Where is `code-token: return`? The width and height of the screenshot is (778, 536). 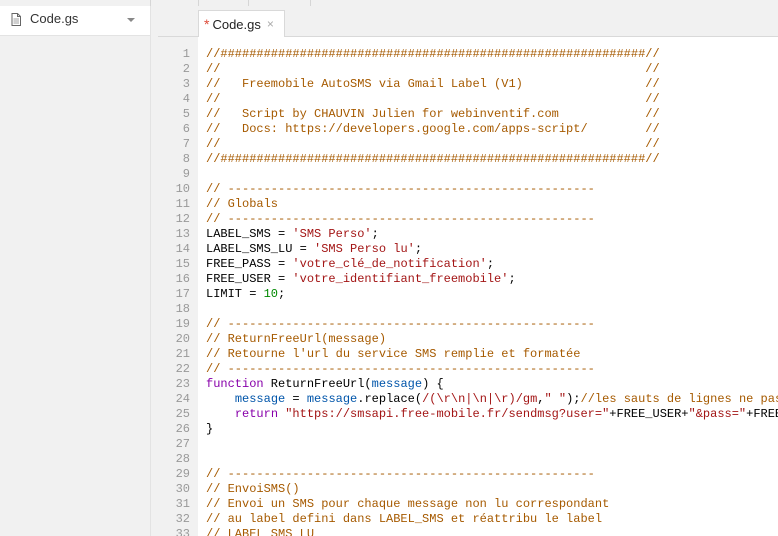 code-token: return is located at coordinates (256, 414).